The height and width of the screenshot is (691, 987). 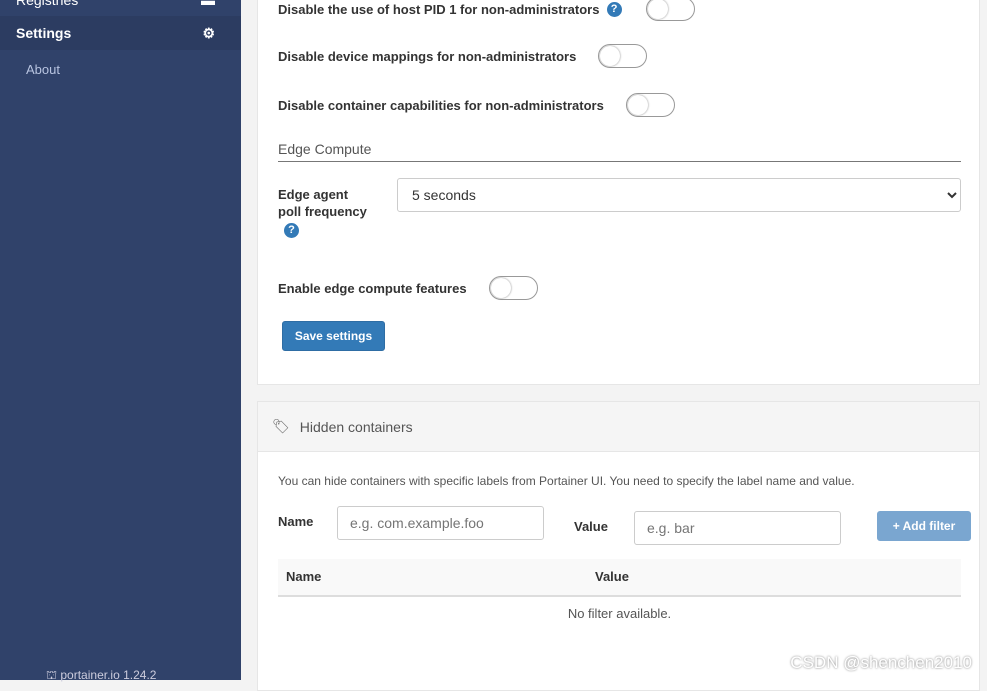 I want to click on column-name: Name, so click(x=303, y=576).